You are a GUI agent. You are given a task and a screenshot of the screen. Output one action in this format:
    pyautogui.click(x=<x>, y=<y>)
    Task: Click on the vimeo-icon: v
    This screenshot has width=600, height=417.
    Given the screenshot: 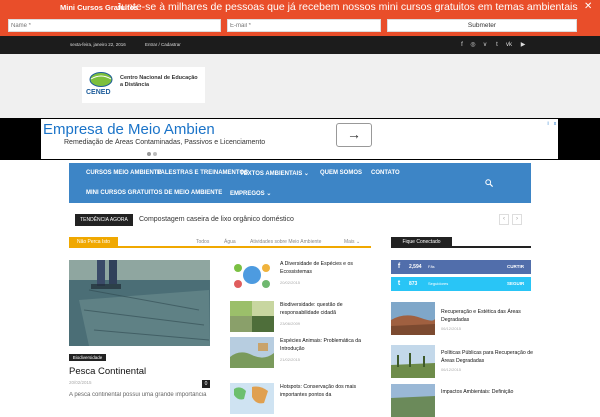 What is the action you would take?
    pyautogui.click(x=485, y=45)
    